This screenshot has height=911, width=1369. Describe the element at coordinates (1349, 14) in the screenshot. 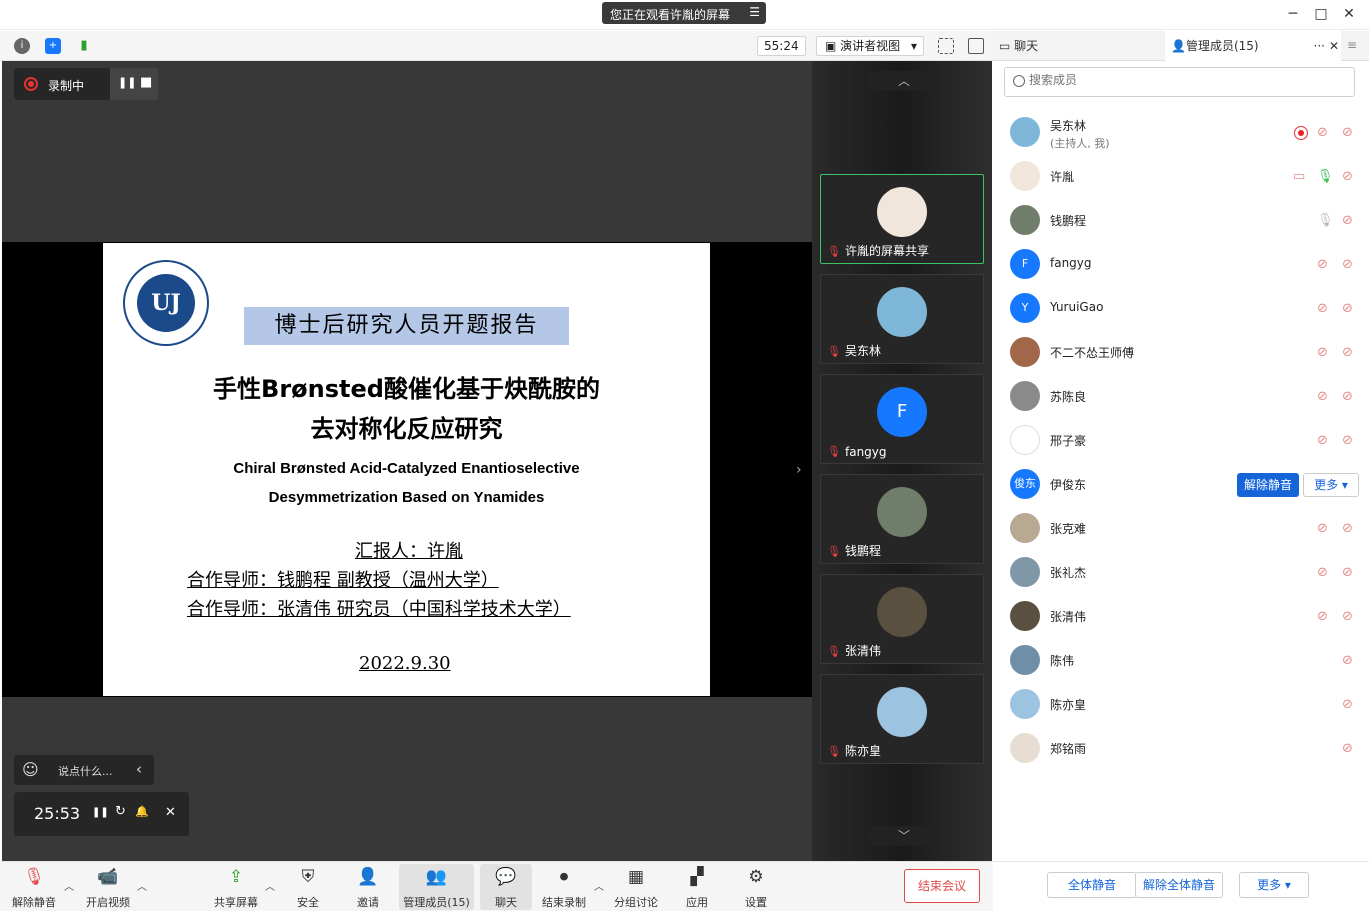

I see `close-window-button: ✕` at that location.